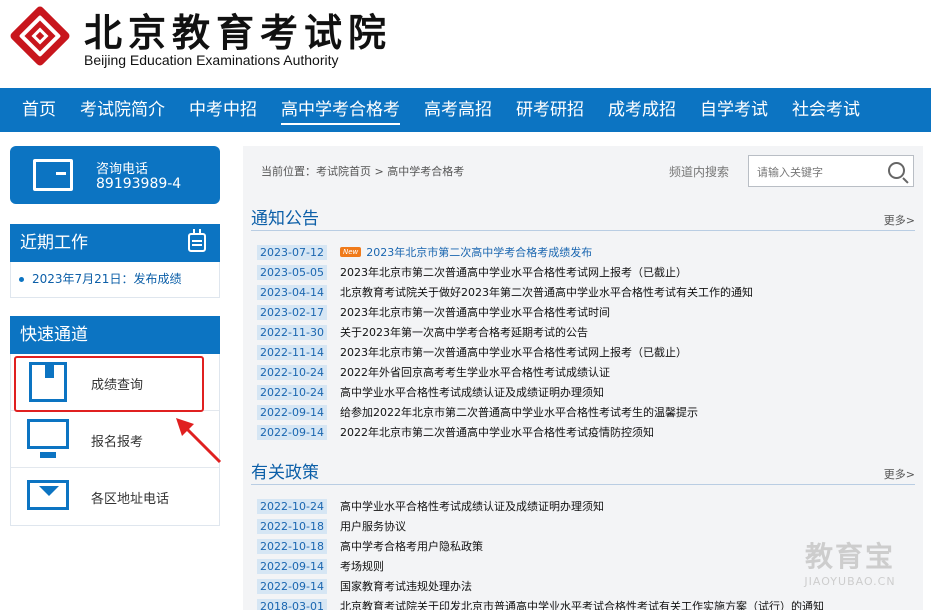  Describe the element at coordinates (351, 252) in the screenshot. I see `new-badge: New` at that location.